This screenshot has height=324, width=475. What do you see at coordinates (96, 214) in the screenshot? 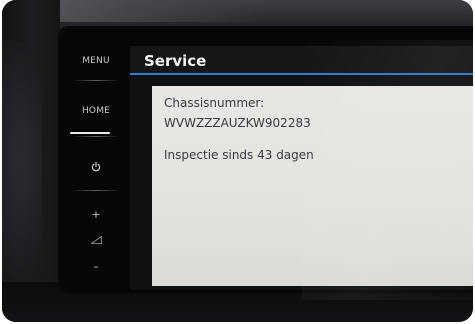
I see `volume-up-button: +` at bounding box center [96, 214].